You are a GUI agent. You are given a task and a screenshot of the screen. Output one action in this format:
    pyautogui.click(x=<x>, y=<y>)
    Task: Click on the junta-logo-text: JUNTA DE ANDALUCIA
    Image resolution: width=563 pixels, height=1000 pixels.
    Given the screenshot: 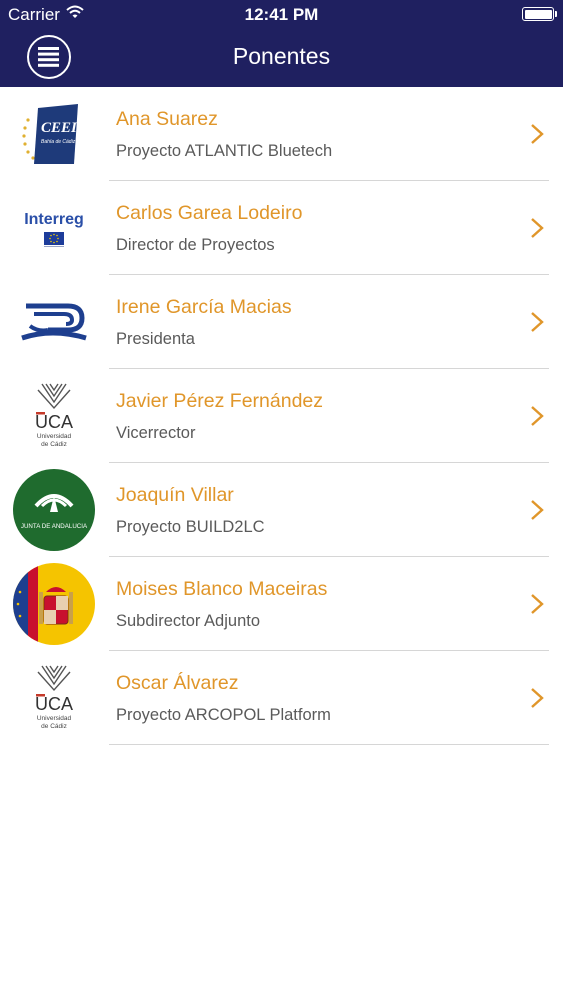 What is the action you would take?
    pyautogui.click(x=54, y=526)
    